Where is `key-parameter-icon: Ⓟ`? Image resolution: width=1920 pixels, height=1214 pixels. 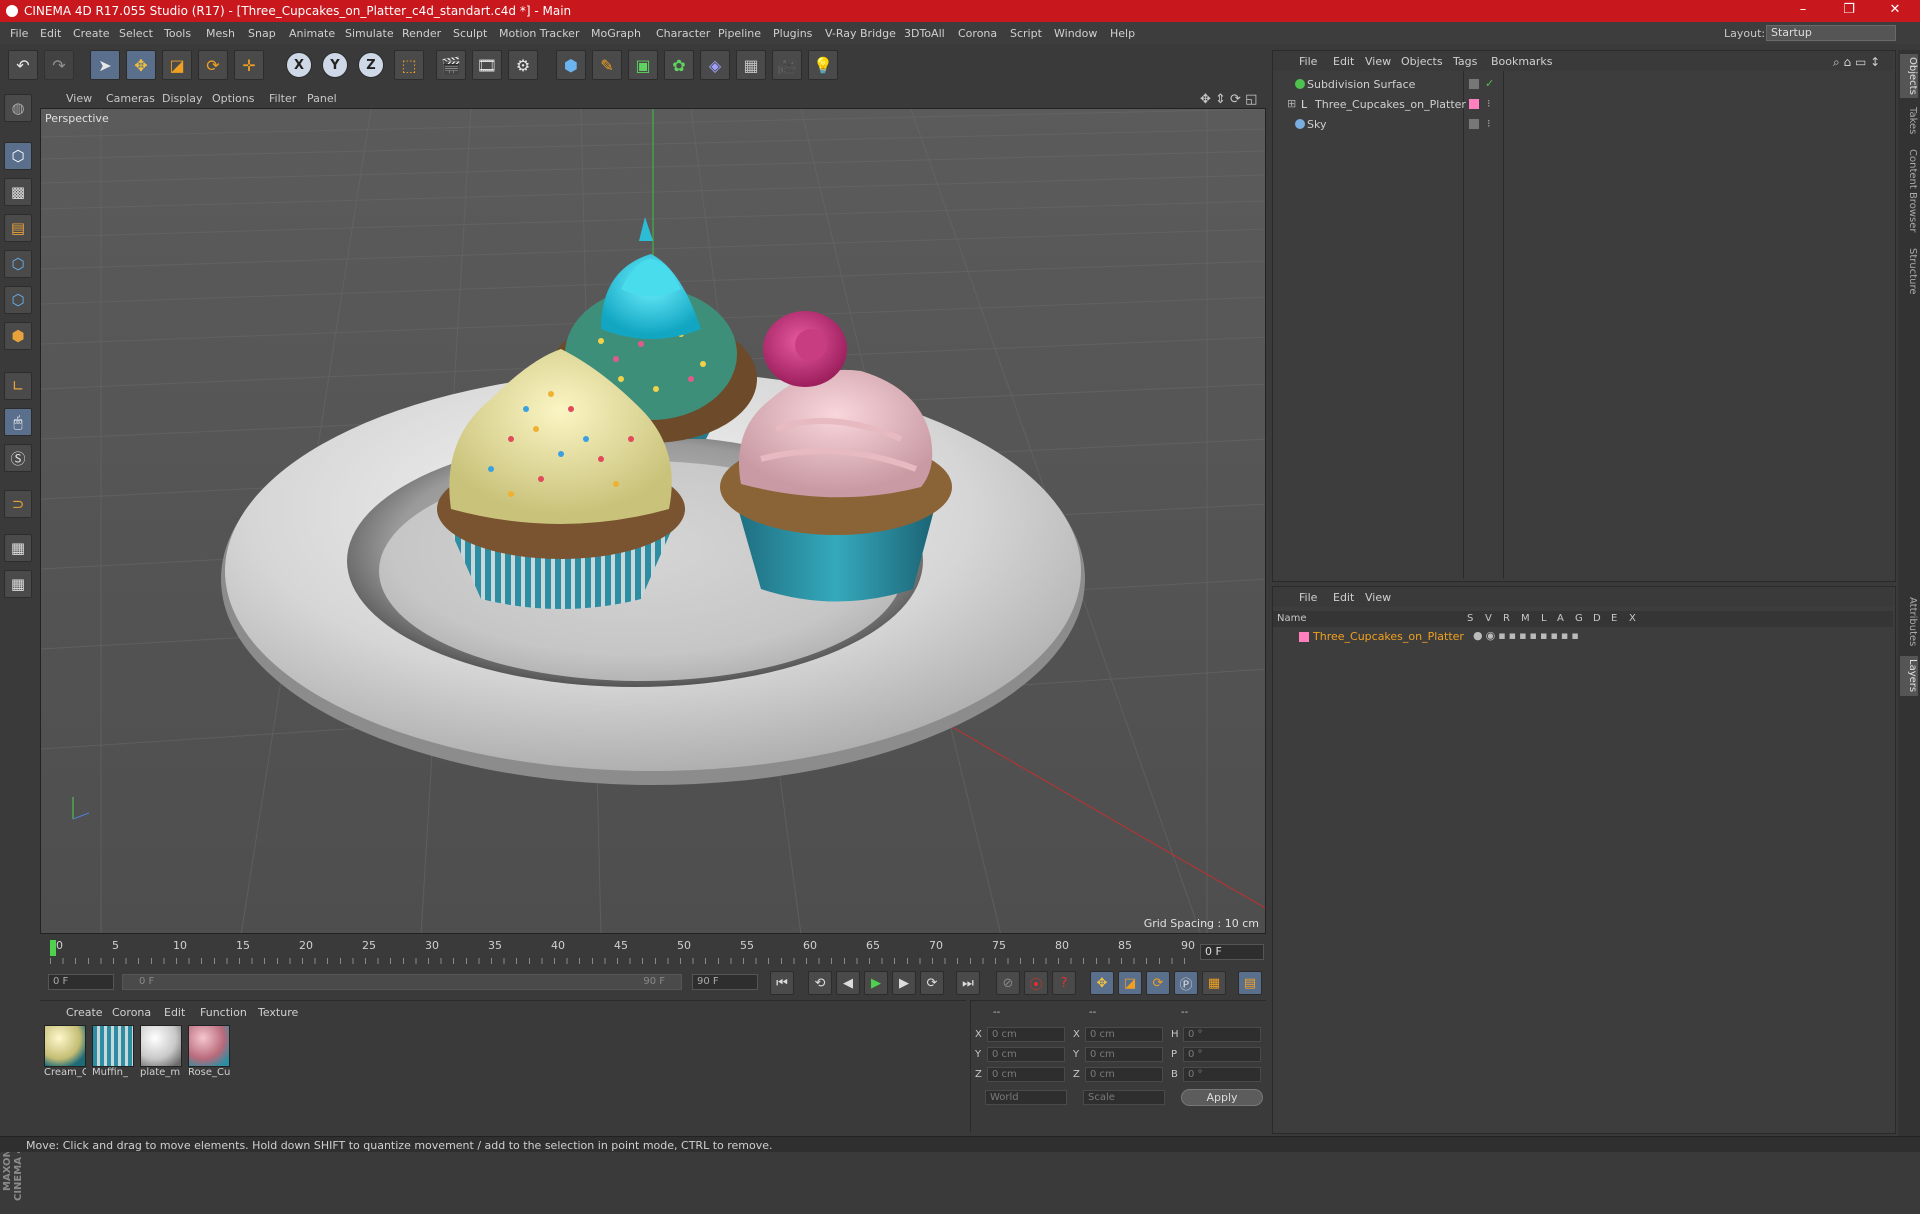 key-parameter-icon: Ⓟ is located at coordinates (1186, 983).